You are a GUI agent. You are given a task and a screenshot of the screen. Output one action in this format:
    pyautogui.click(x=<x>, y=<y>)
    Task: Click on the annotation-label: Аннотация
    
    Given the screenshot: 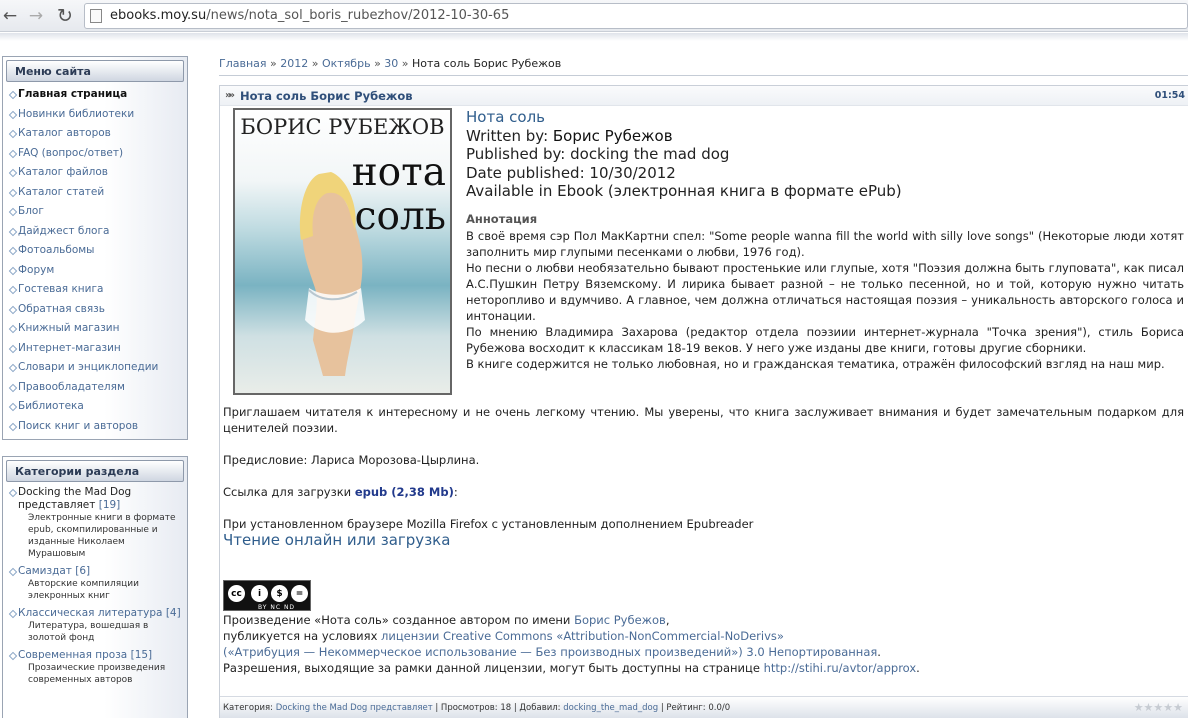 What is the action you would take?
    pyautogui.click(x=502, y=219)
    